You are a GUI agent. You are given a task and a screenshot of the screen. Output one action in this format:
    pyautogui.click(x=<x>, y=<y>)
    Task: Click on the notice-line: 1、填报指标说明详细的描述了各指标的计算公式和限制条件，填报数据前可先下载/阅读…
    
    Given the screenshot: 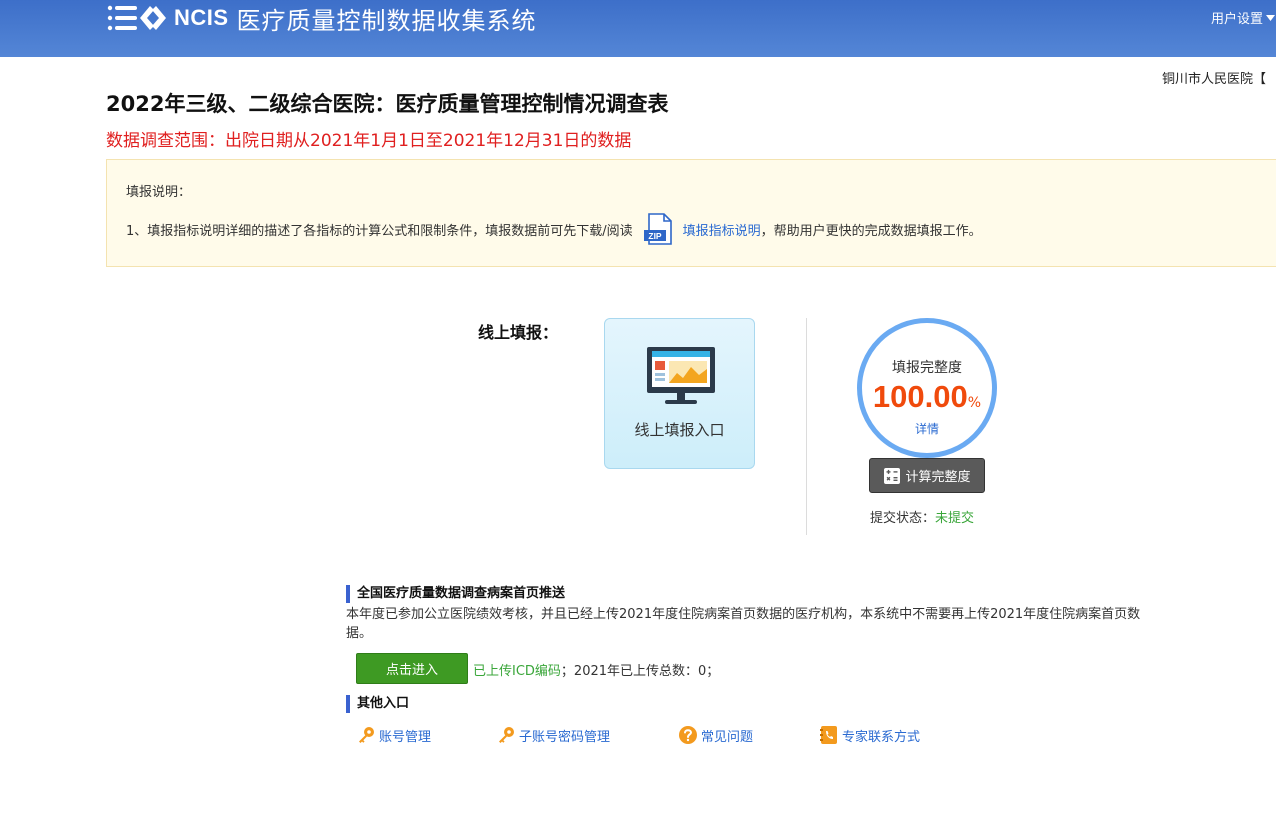 What is the action you would take?
    pyautogui.click(x=554, y=229)
    